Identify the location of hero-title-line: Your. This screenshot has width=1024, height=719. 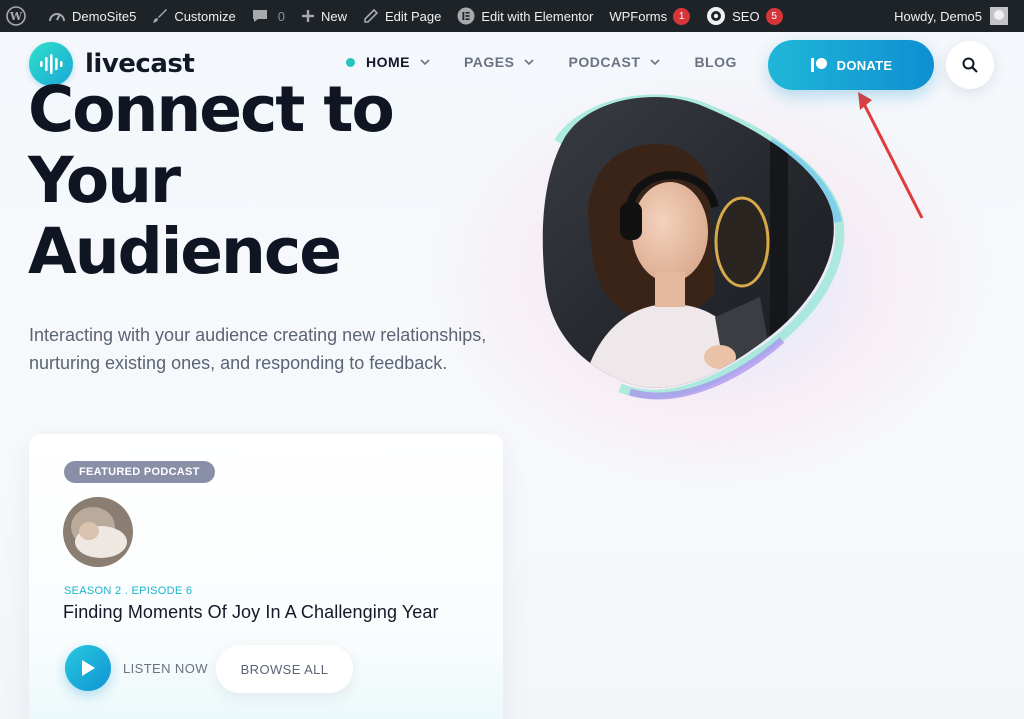
(104, 180).